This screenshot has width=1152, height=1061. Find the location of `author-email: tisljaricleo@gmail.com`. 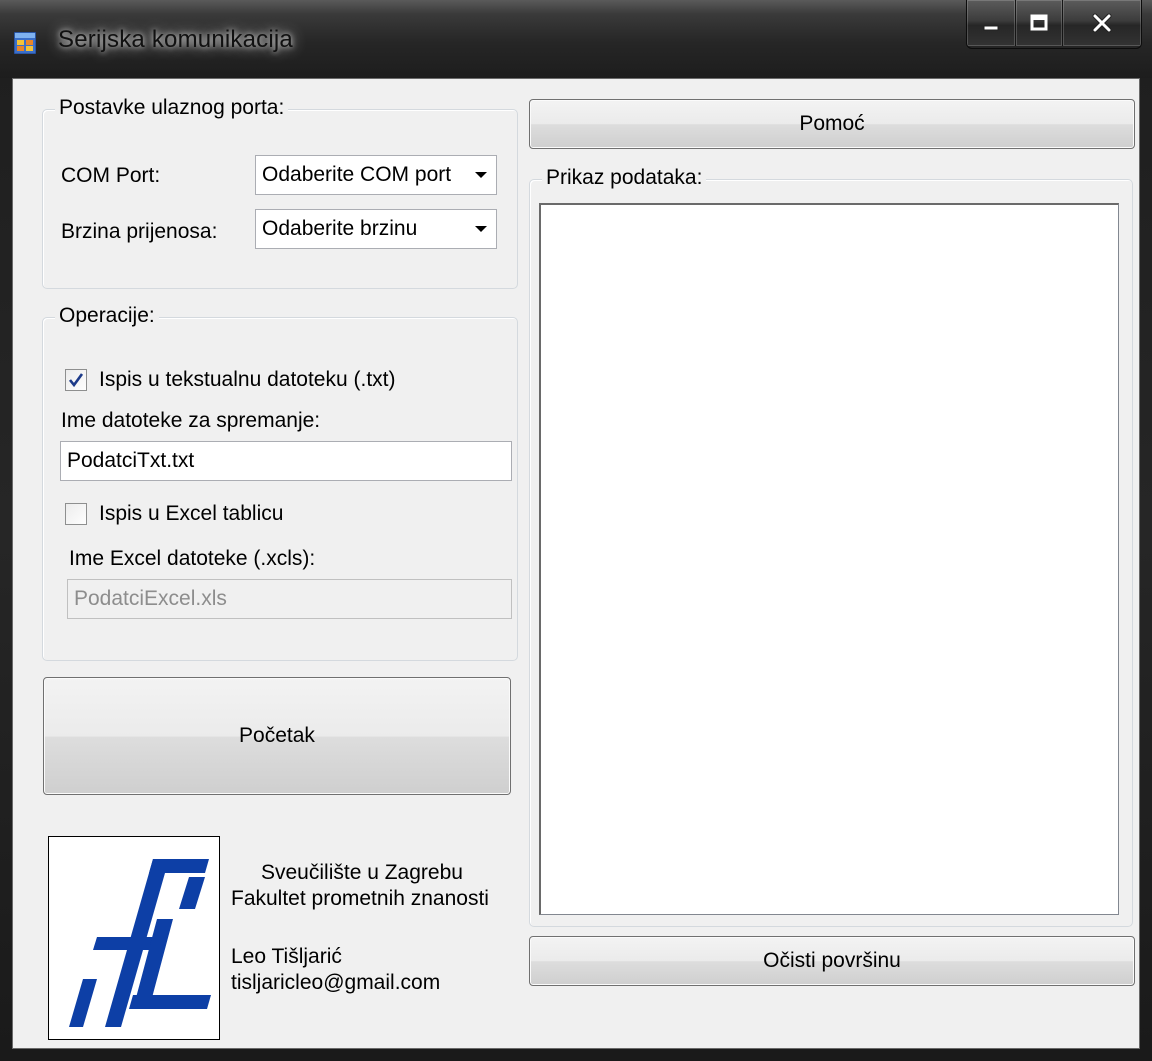

author-email: tisljaricleo@gmail.com is located at coordinates (336, 982).